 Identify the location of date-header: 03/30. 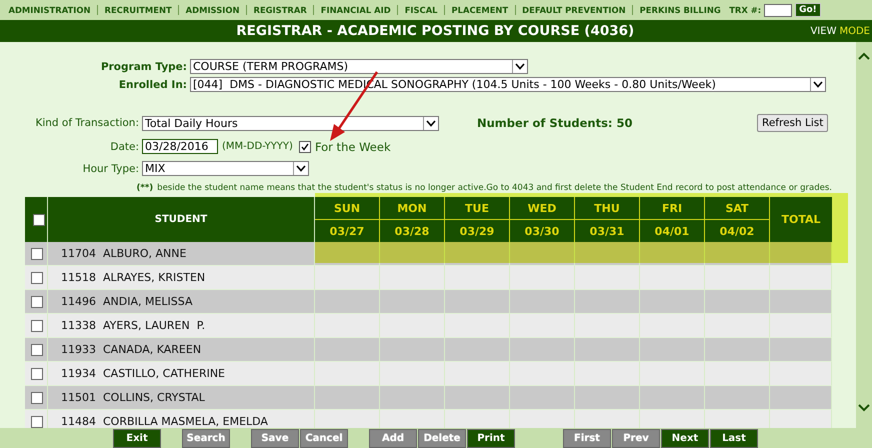
(542, 232).